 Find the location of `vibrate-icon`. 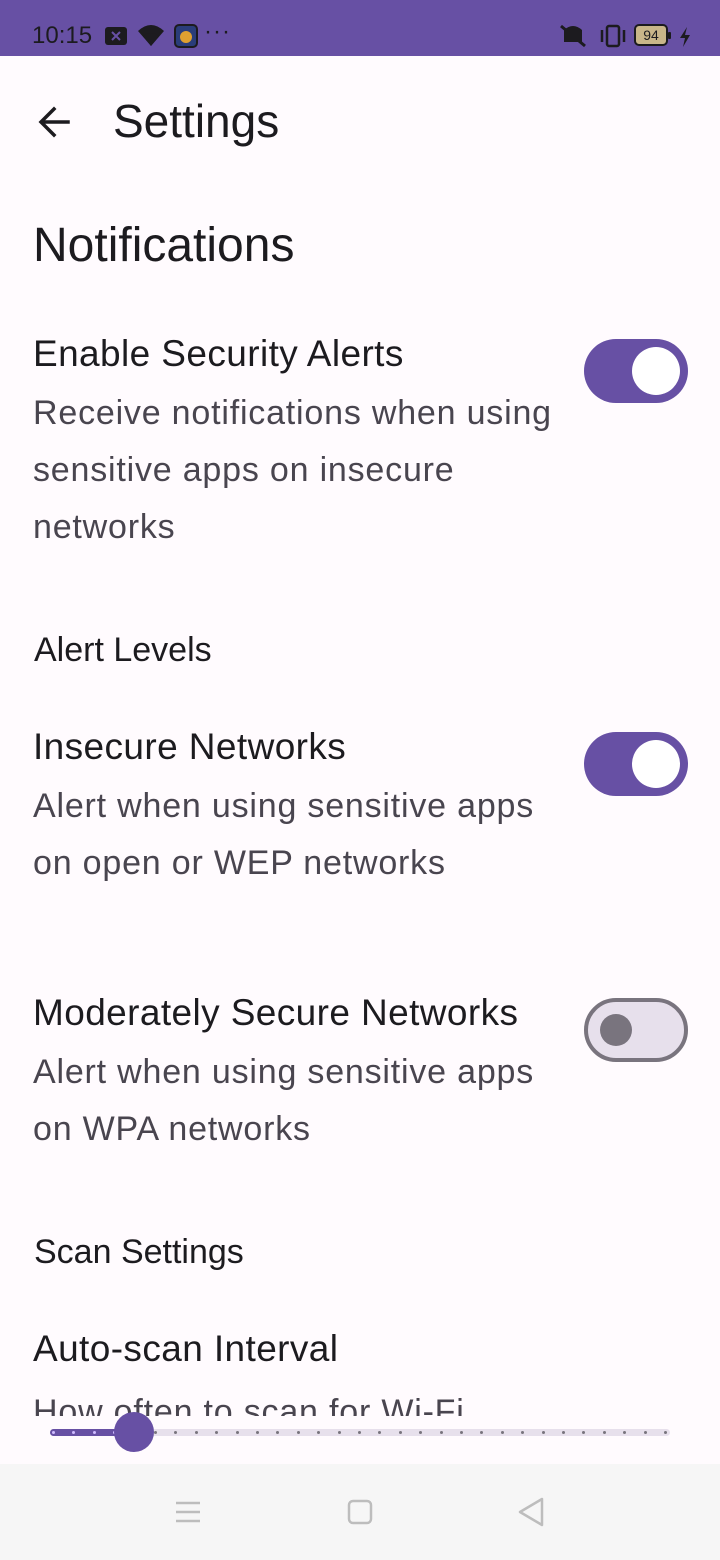

vibrate-icon is located at coordinates (613, 36).